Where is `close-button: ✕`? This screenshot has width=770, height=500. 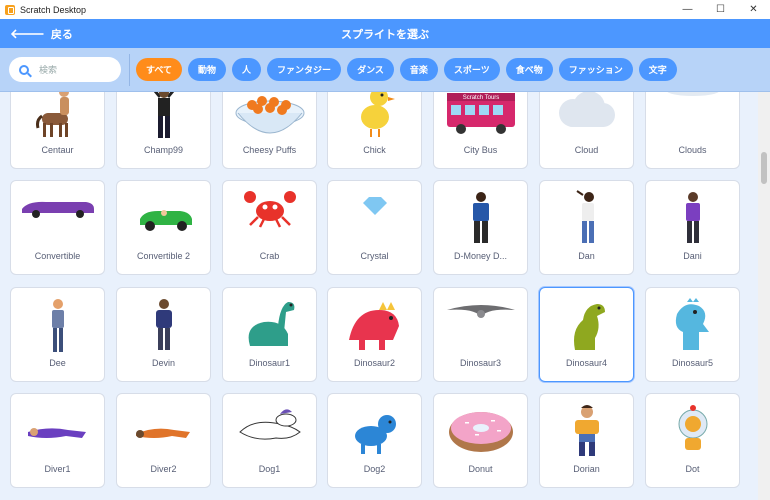 close-button: ✕ is located at coordinates (753, 9).